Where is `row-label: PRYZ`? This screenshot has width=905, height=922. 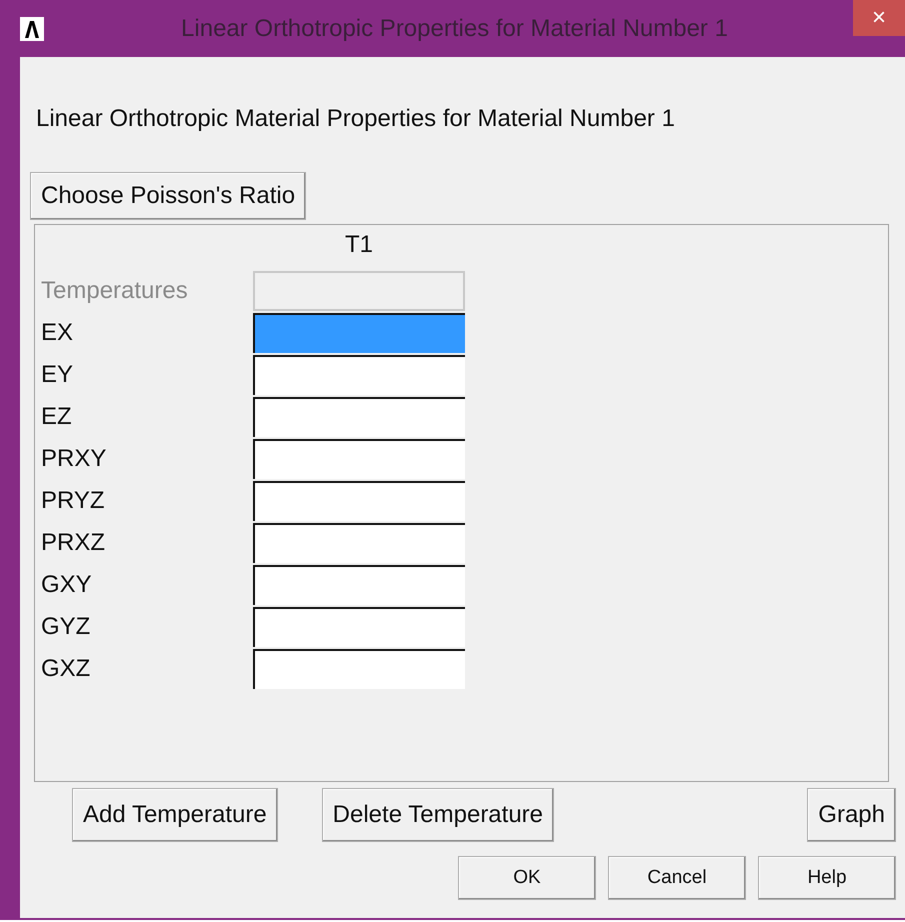
row-label: PRYZ is located at coordinates (73, 501).